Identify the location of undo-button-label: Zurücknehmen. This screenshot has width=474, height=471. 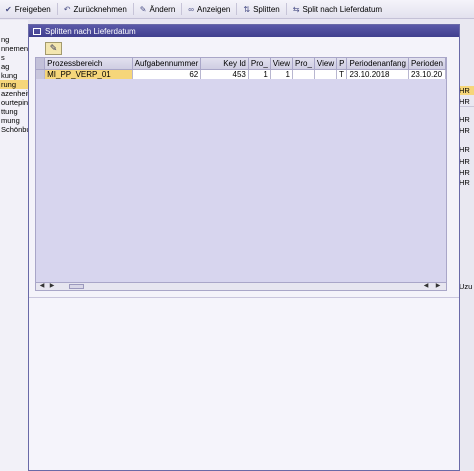
(100, 9).